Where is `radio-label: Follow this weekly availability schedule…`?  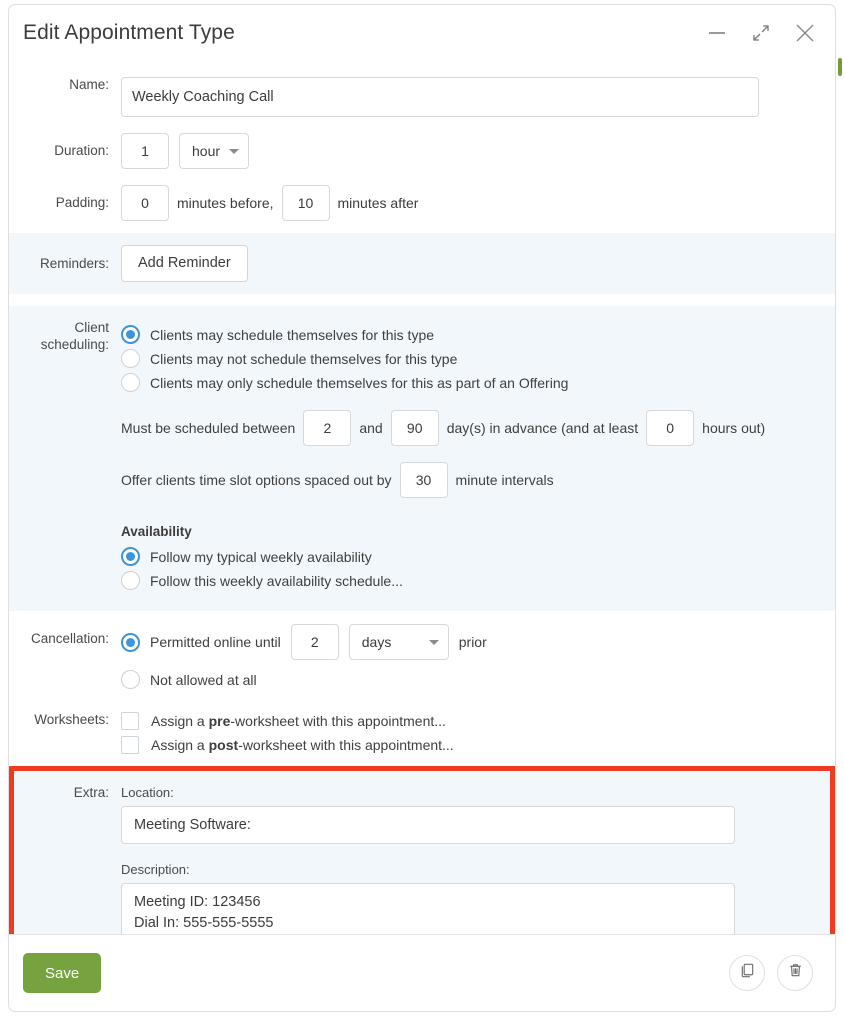 radio-label: Follow this weekly availability schedule… is located at coordinates (276, 580).